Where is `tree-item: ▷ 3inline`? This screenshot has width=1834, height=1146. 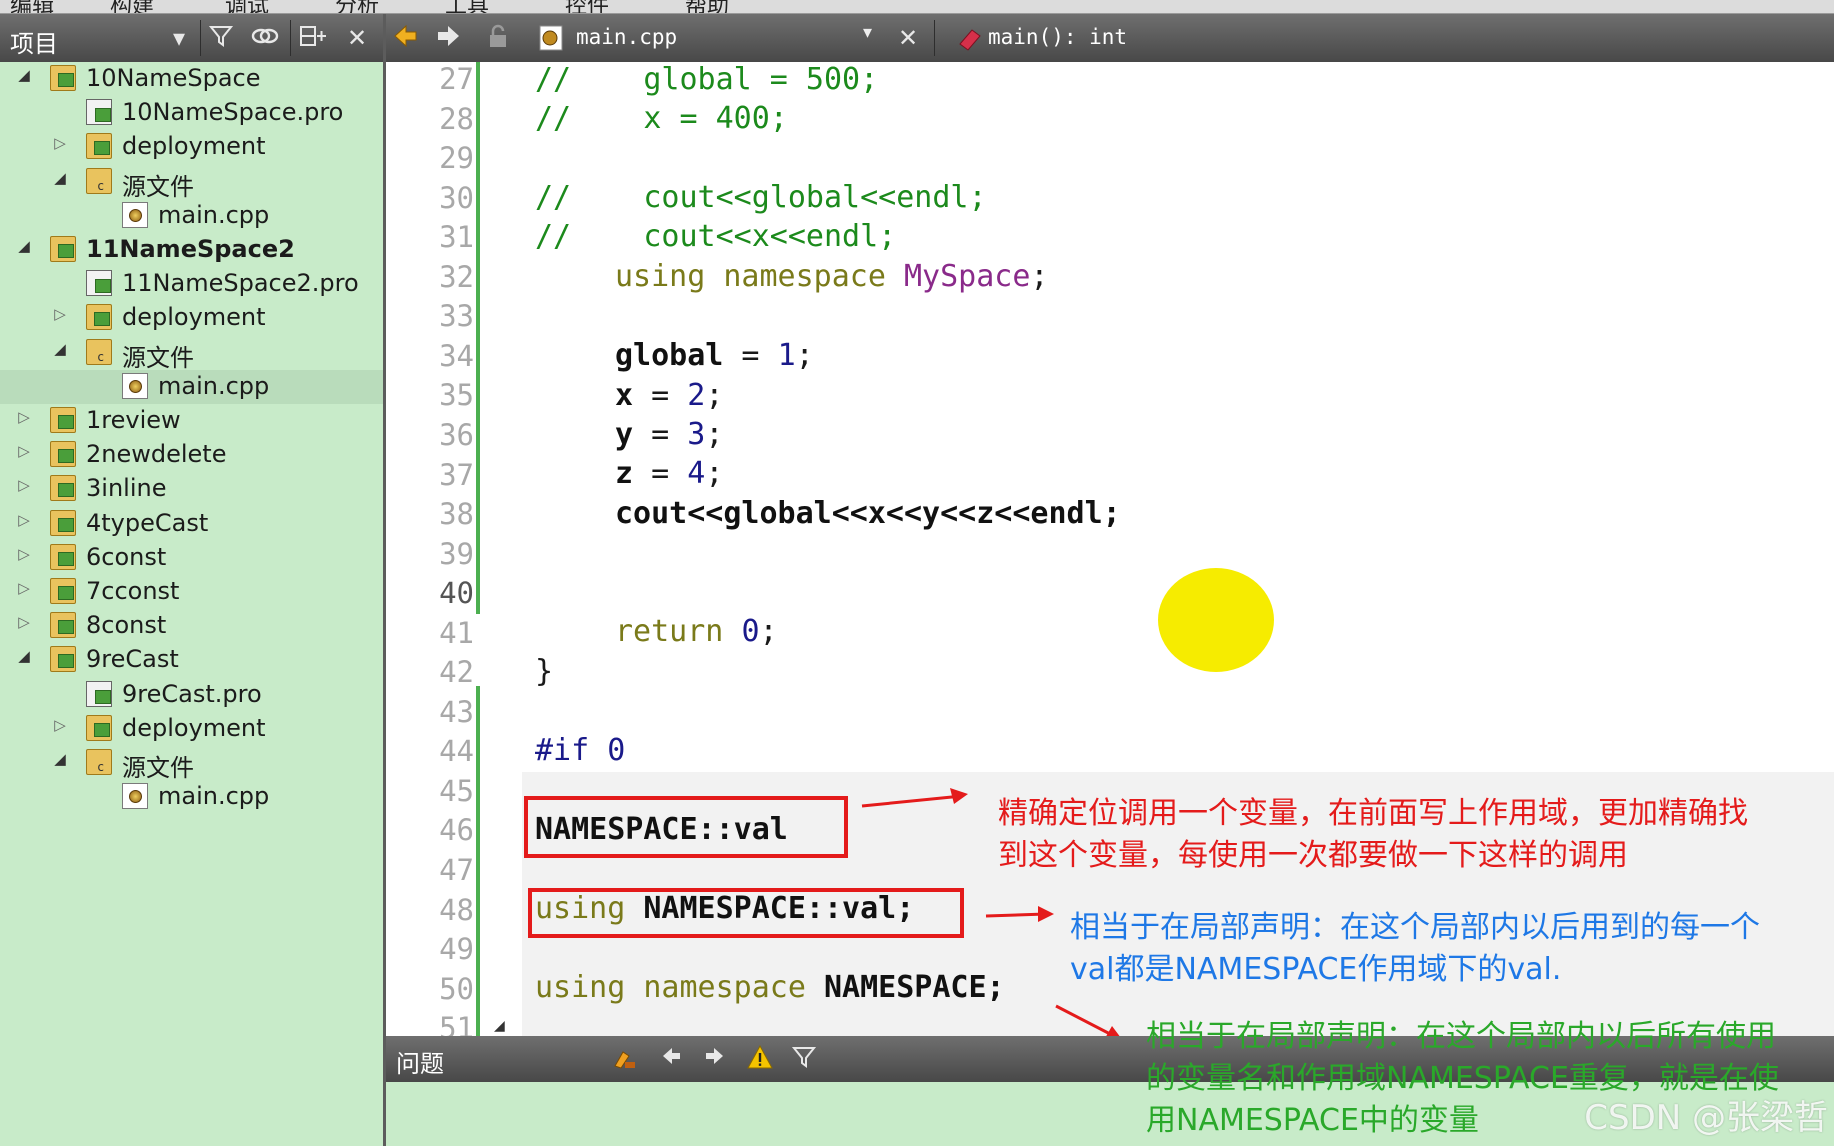 tree-item: ▷ 3inline is located at coordinates (191, 489).